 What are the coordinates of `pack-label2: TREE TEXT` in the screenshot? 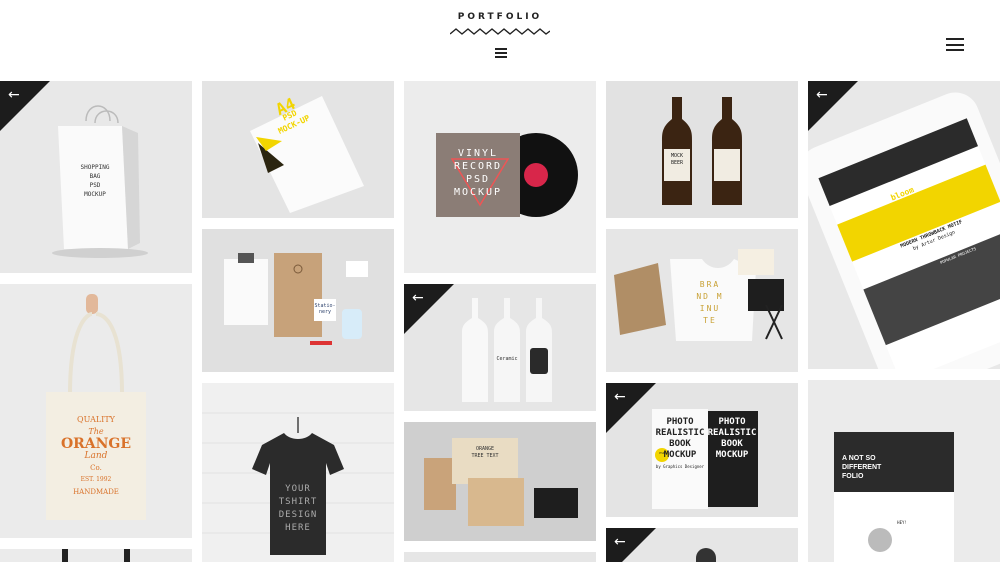 It's located at (485, 456).